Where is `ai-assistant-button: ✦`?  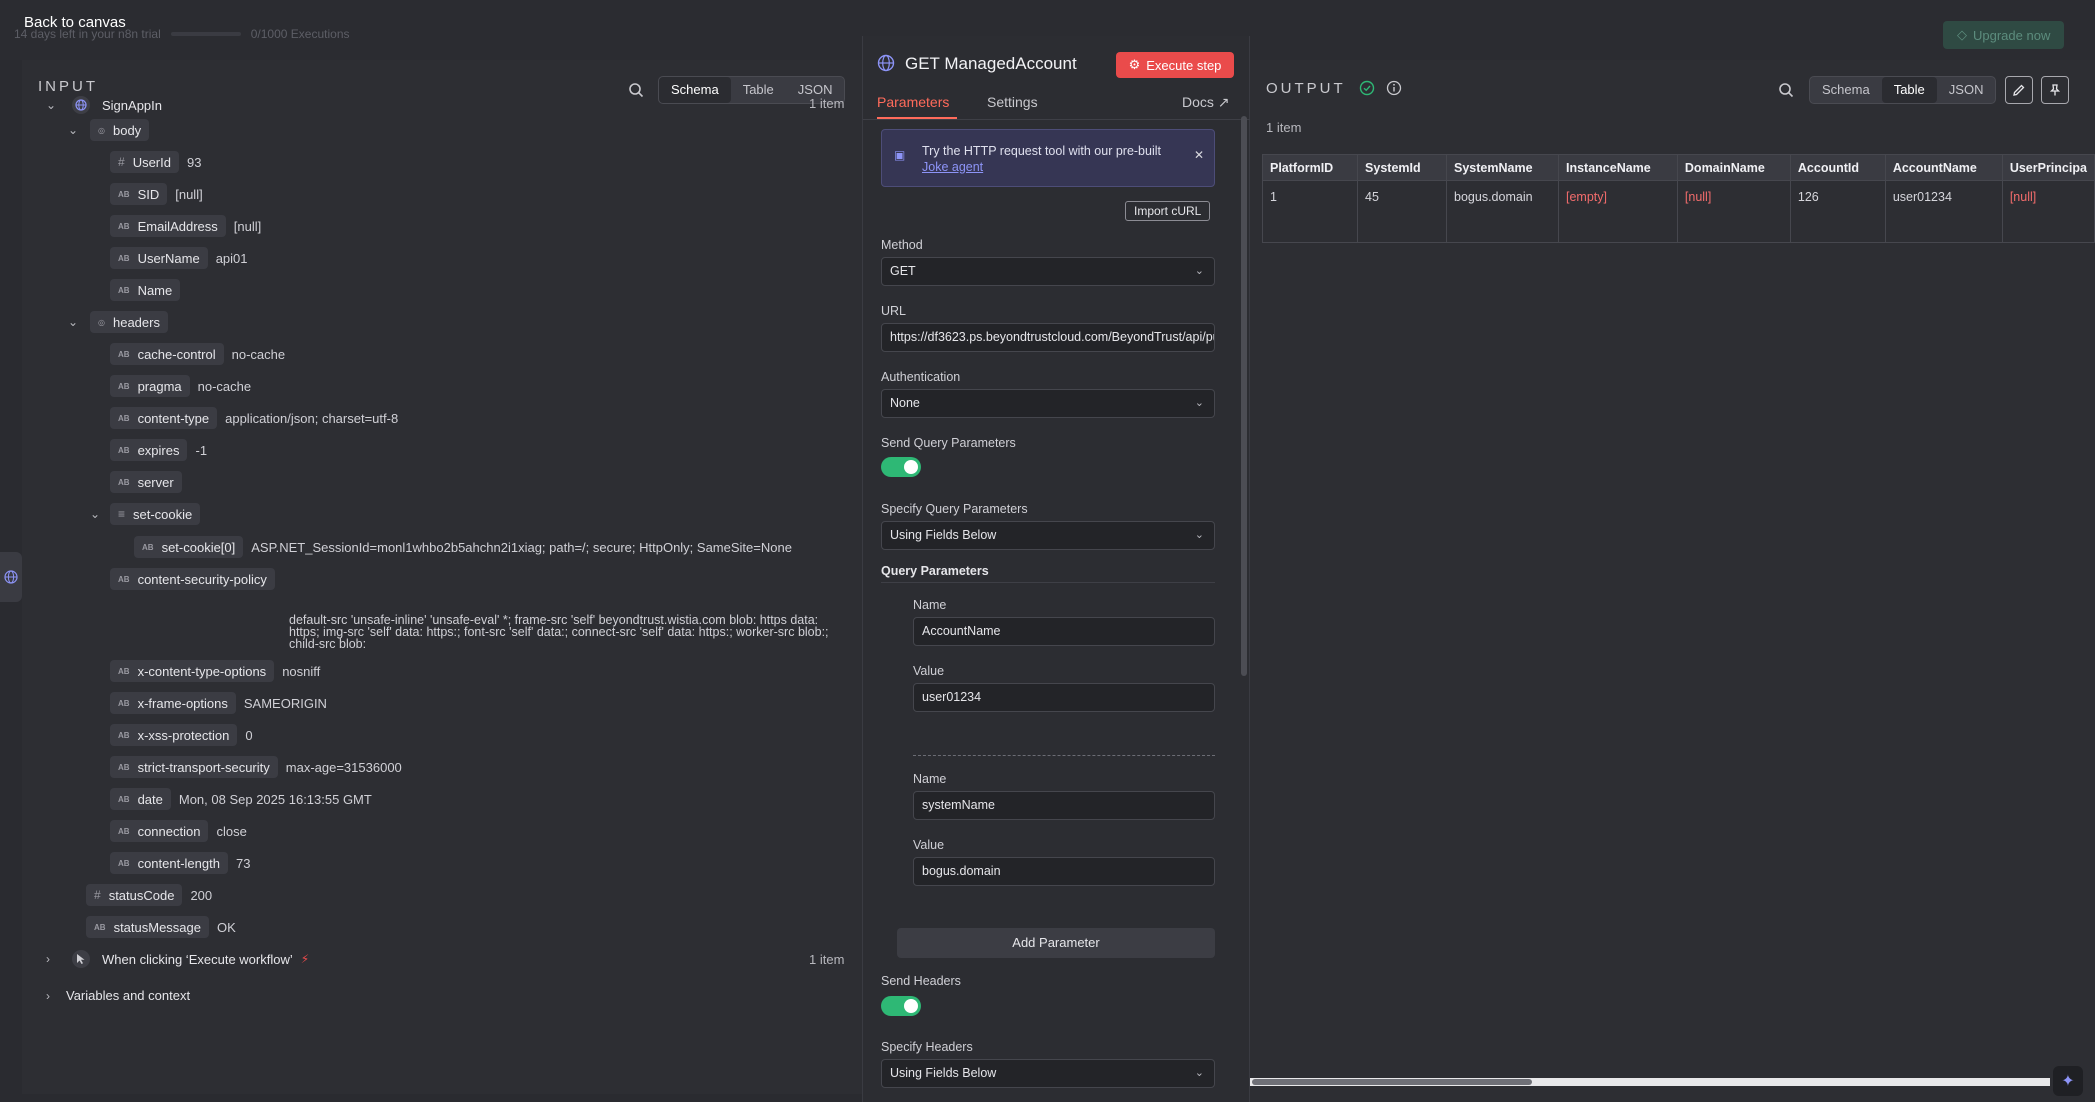 ai-assistant-button: ✦ is located at coordinates (2068, 1081).